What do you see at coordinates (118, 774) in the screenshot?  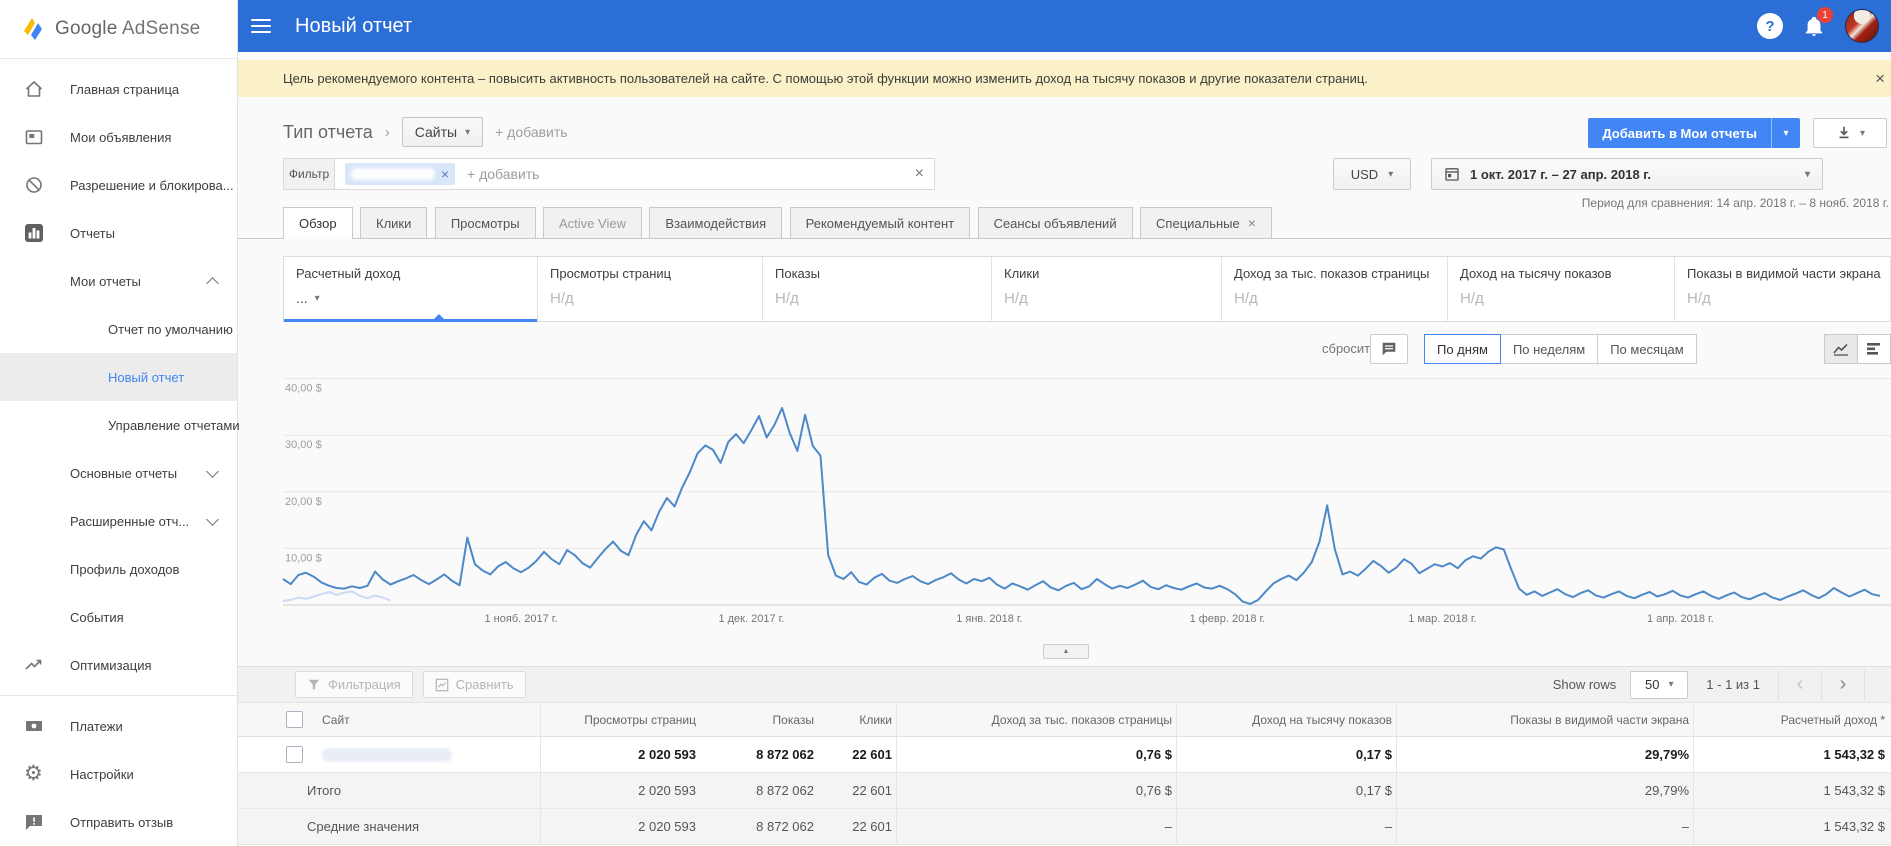 I see `sidebar-item-settings: ⚙ Настройки` at bounding box center [118, 774].